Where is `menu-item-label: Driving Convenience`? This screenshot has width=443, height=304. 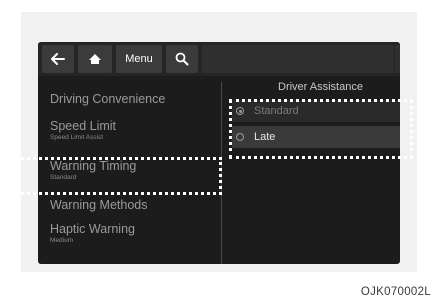
menu-item-label: Driving Convenience is located at coordinates (108, 99).